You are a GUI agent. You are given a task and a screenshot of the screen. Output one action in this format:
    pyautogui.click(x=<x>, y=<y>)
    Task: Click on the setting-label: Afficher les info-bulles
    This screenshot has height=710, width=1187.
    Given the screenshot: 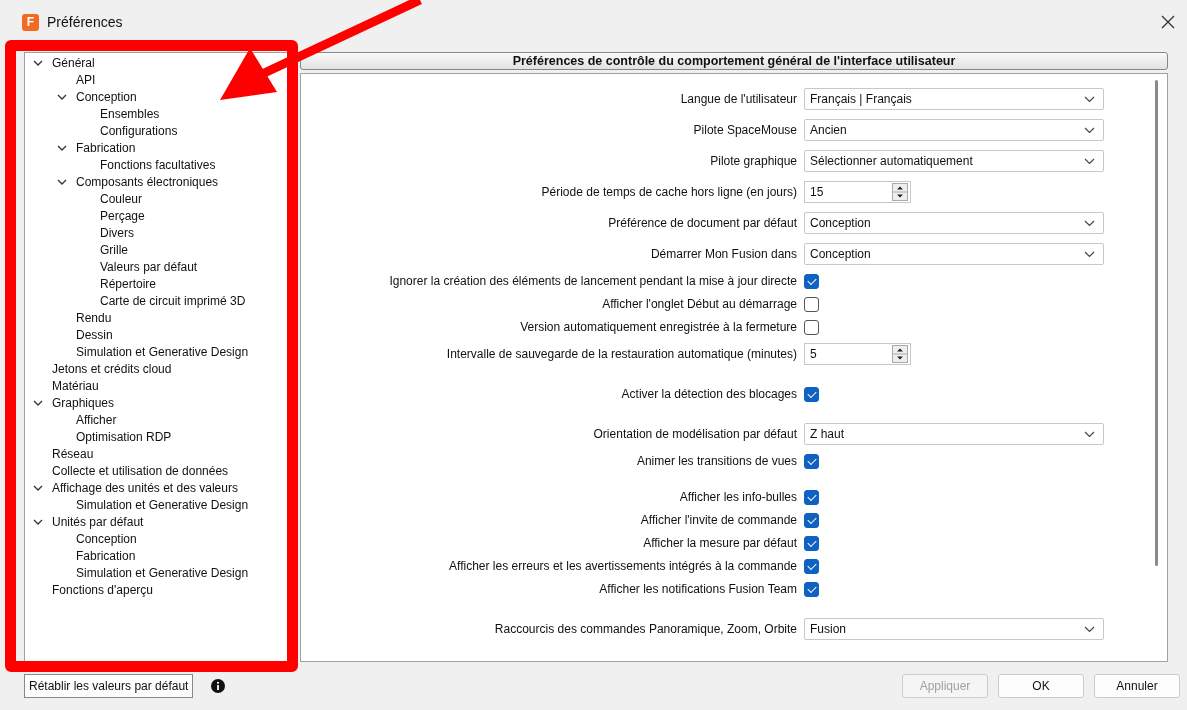 What is the action you would take?
    pyautogui.click(x=738, y=497)
    